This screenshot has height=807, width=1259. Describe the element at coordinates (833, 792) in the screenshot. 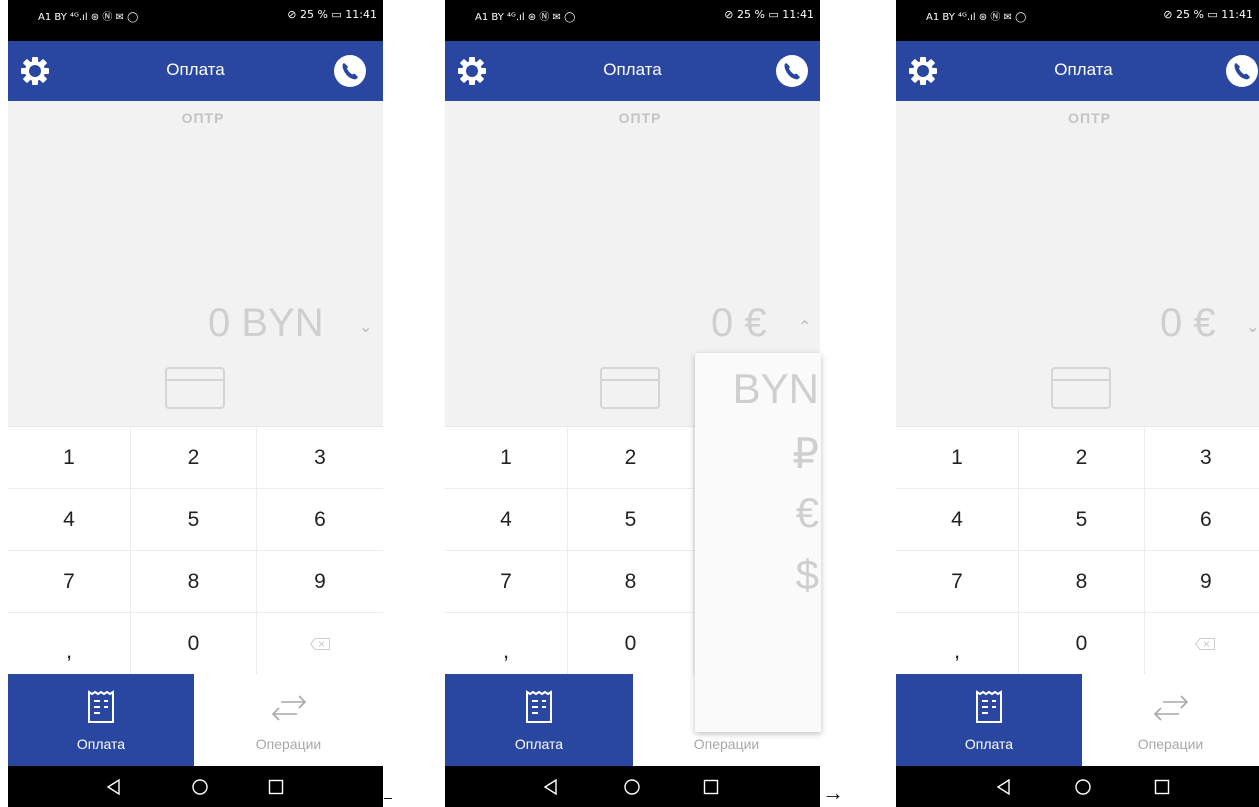

I see `transition-arrow: →` at that location.